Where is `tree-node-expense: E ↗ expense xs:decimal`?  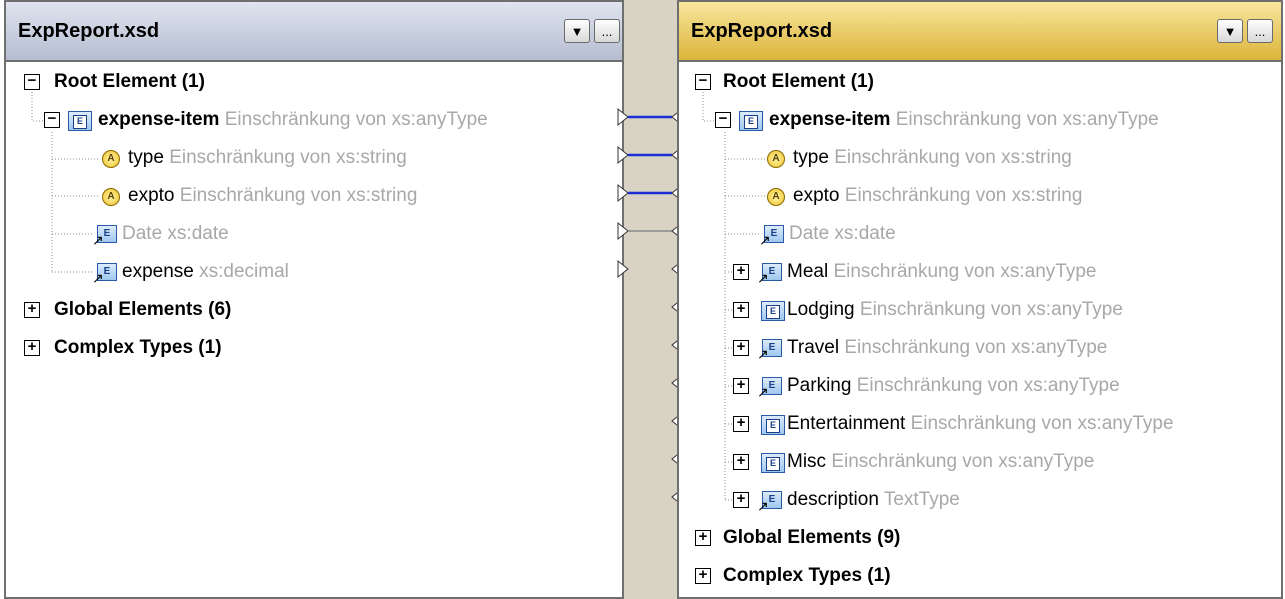 tree-node-expense: E ↗ expense xs:decimal is located at coordinates (314, 273).